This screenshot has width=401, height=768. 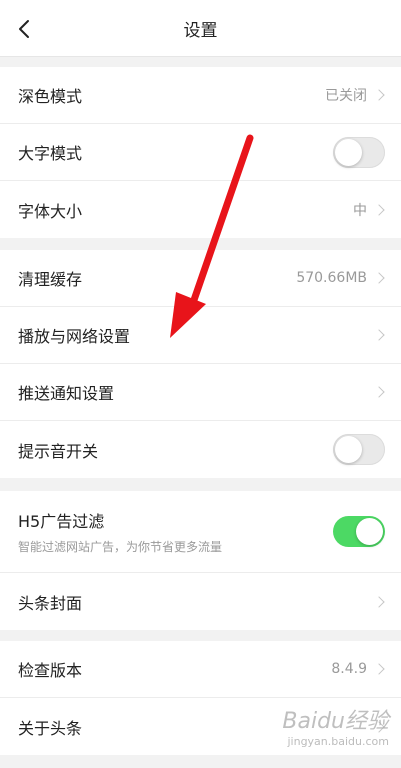 What do you see at coordinates (200, 726) in the screenshot?
I see `about-row: 关于头条` at bounding box center [200, 726].